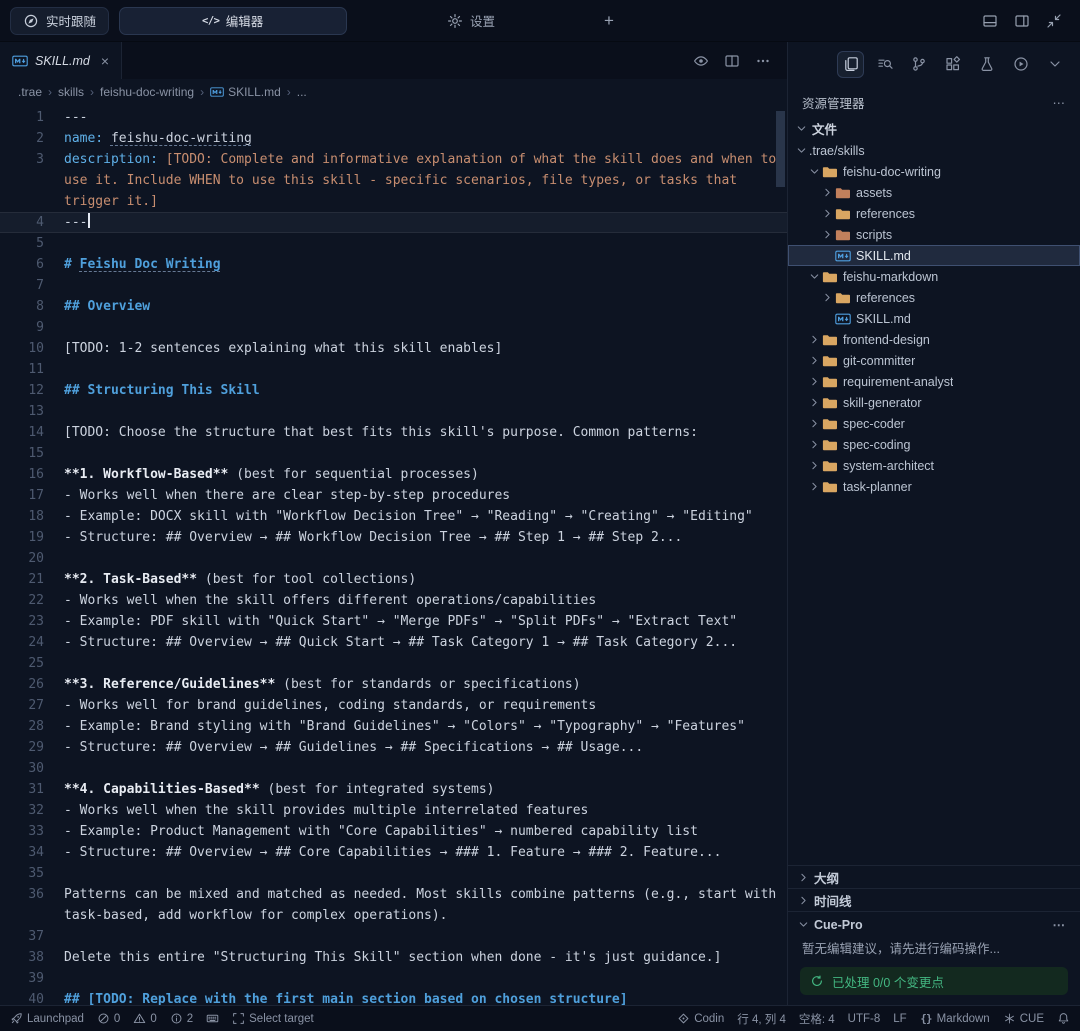  Describe the element at coordinates (181, 1018) in the screenshot. I see `infos-count: 2` at that location.